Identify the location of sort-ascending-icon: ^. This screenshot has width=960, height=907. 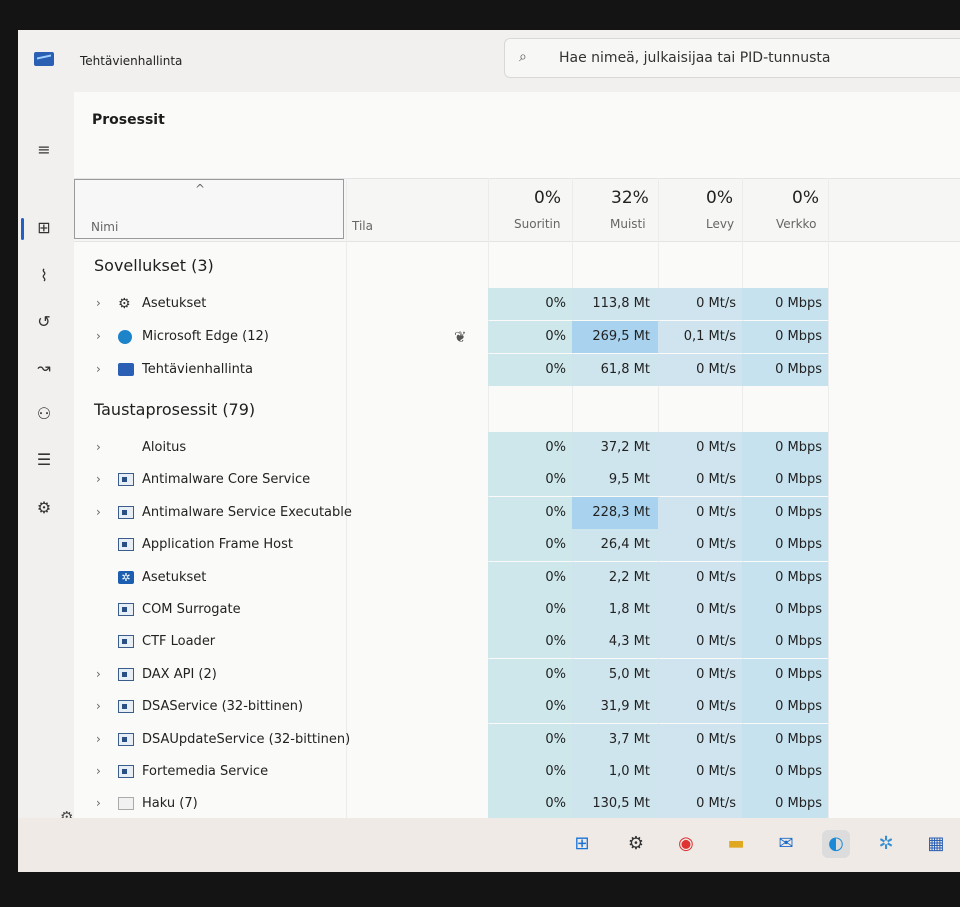
(200, 189).